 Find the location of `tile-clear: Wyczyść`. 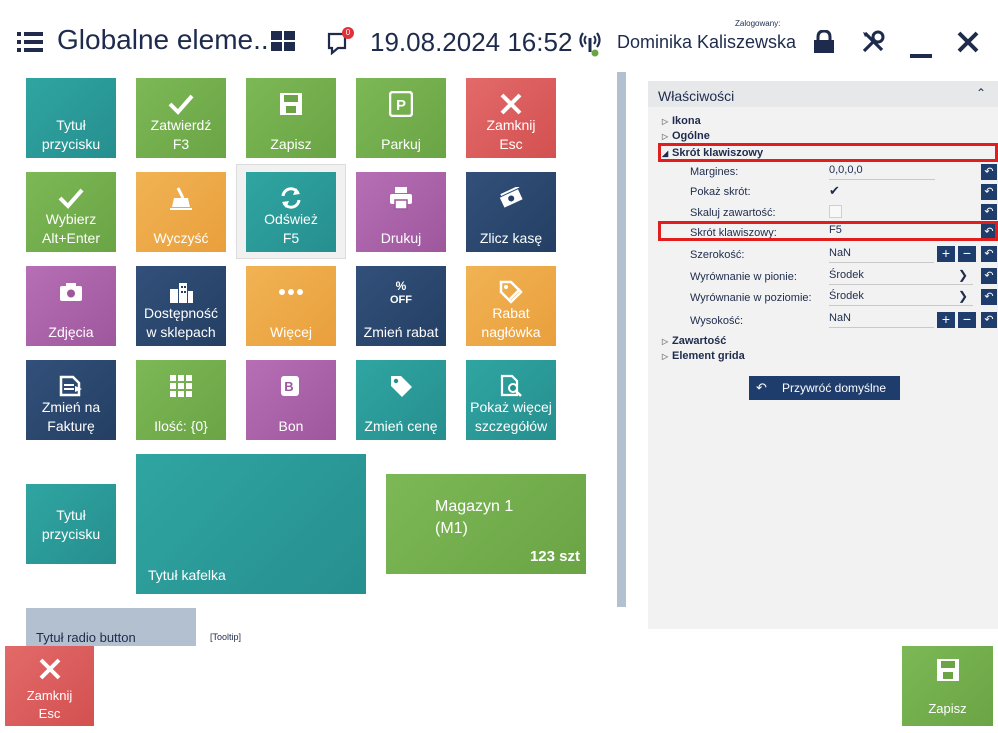

tile-clear: Wyczyść is located at coordinates (181, 212).